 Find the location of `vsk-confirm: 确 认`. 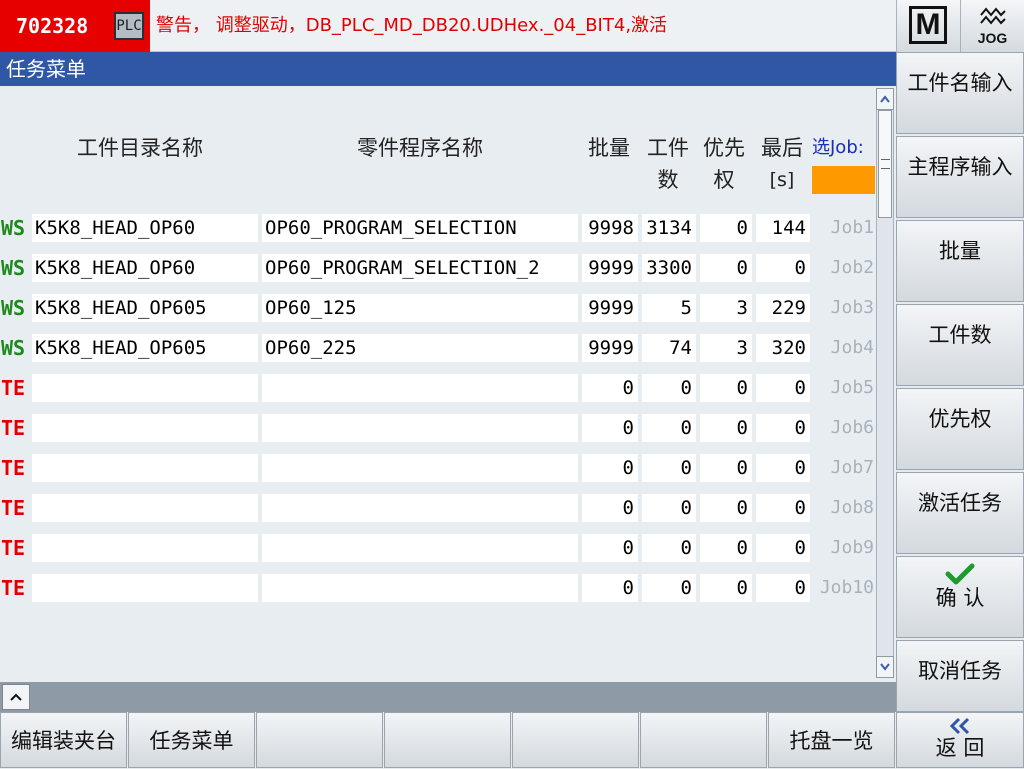

vsk-confirm: 确 认 is located at coordinates (960, 597).